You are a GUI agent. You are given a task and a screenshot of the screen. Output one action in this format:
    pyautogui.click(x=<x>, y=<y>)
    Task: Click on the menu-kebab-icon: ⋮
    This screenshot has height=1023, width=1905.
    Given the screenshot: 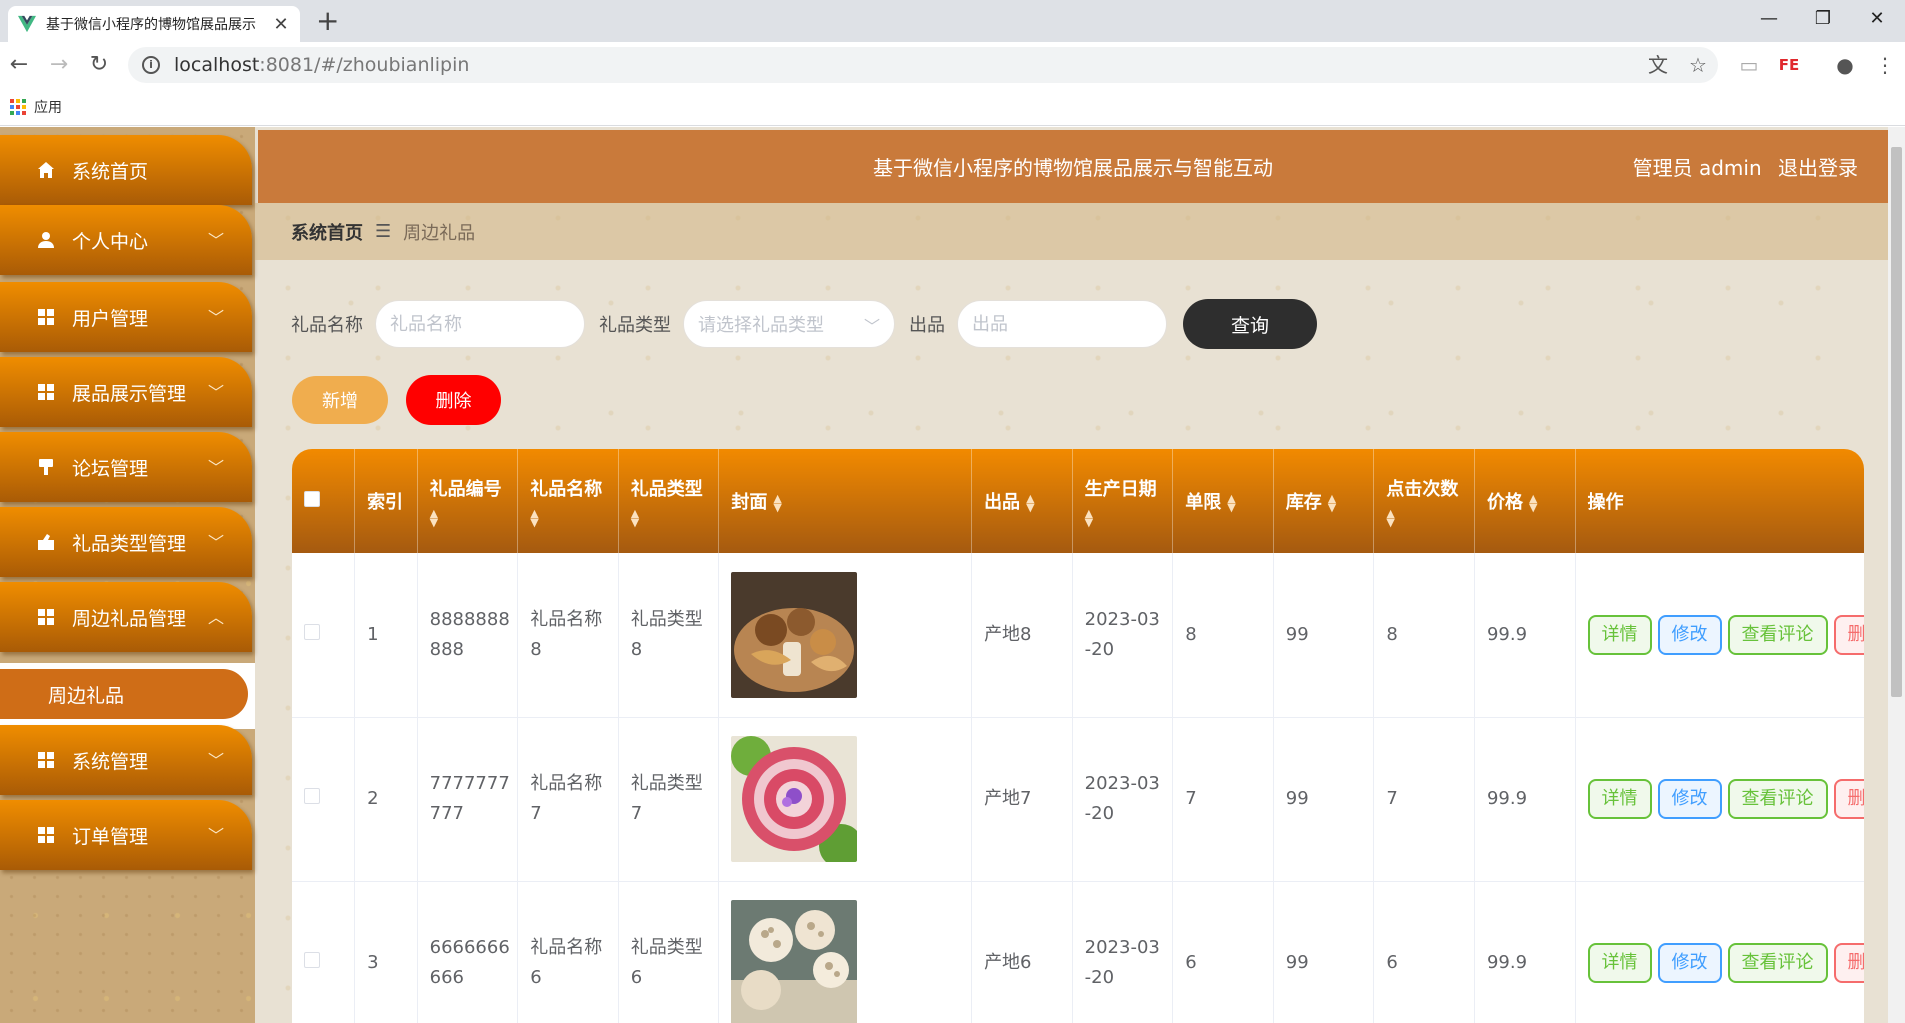 What is the action you would take?
    pyautogui.click(x=1885, y=65)
    